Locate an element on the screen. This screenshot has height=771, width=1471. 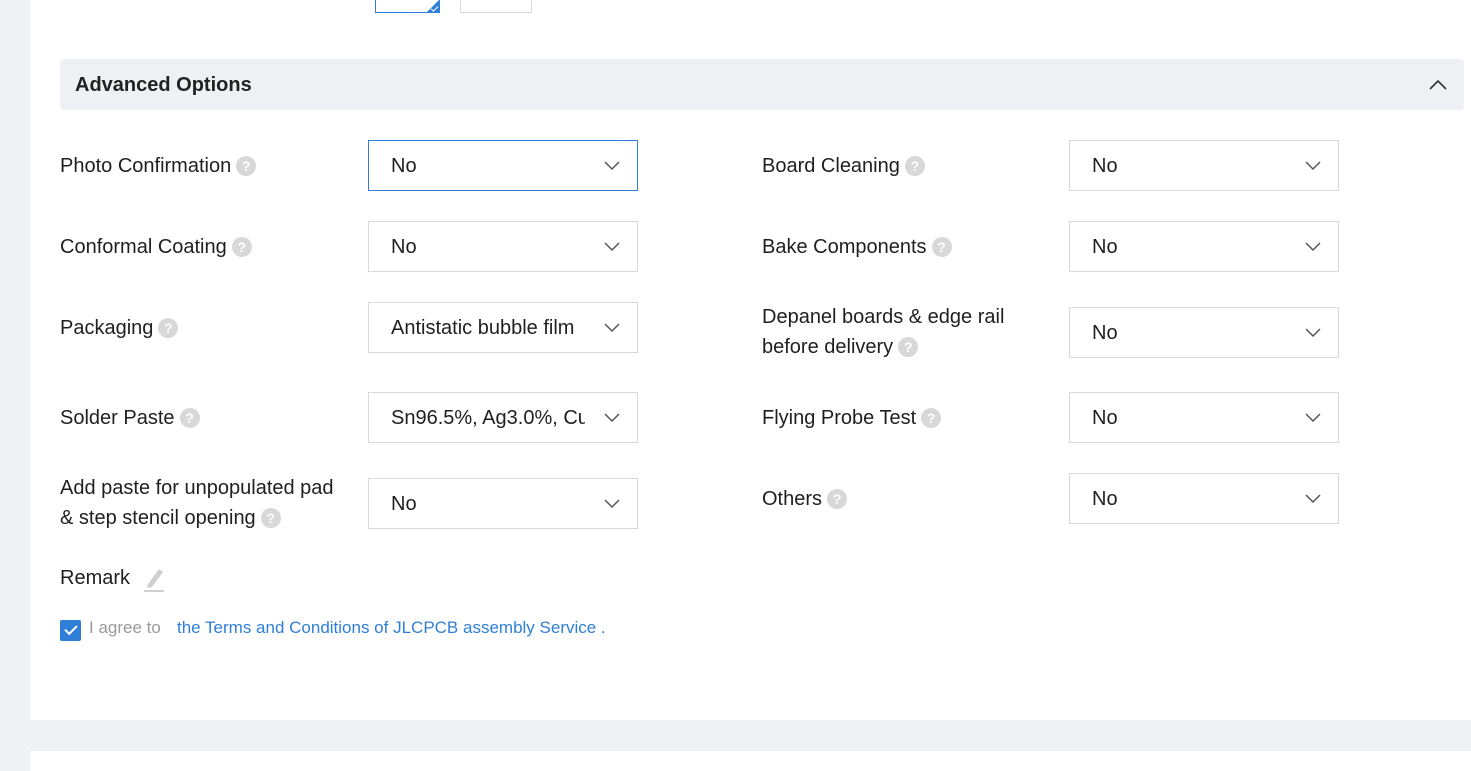
add-paste-text-line2: & step stencil opening is located at coordinates (158, 518).